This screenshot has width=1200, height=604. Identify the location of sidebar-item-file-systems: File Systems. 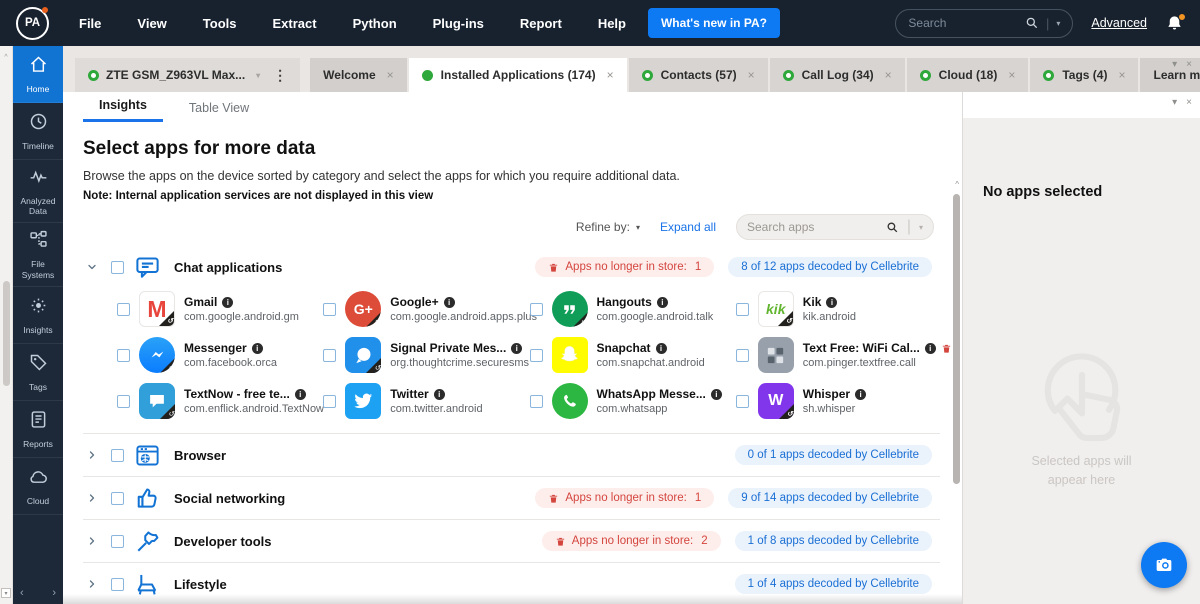
(38, 255).